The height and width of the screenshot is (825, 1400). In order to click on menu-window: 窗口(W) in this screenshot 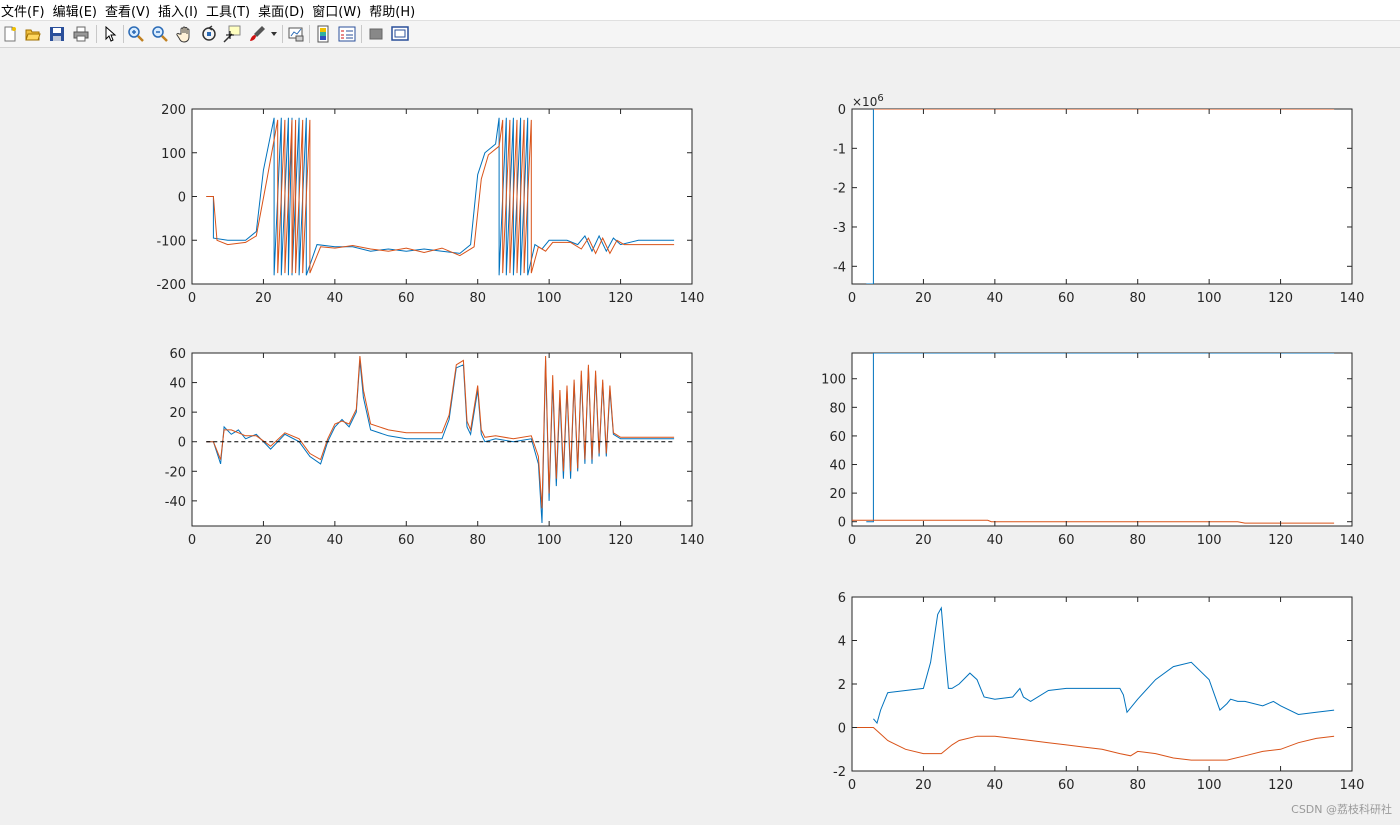, I will do `click(336, 10)`.